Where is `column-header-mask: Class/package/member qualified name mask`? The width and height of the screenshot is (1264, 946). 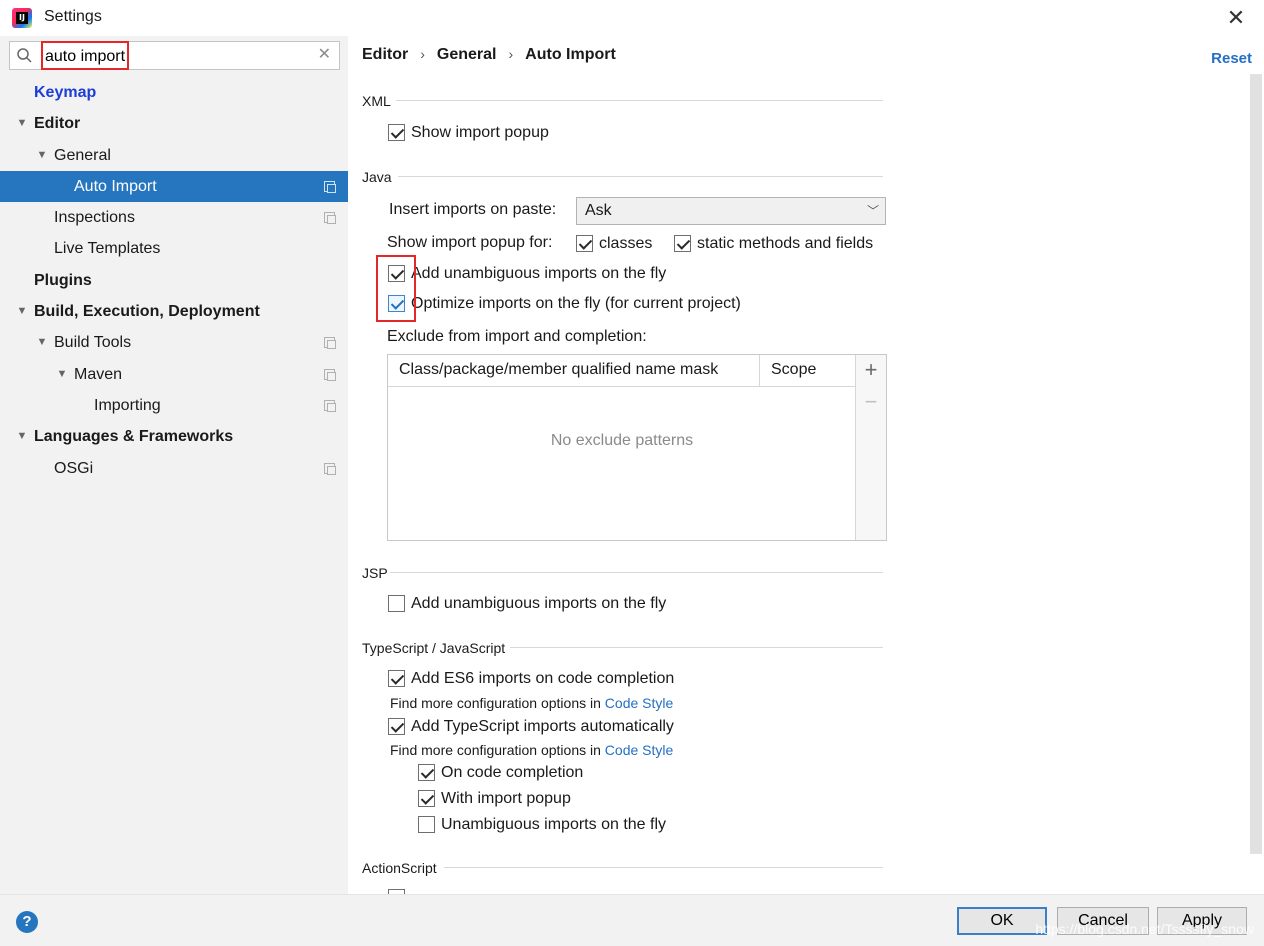 column-header-mask: Class/package/member qualified name mask is located at coordinates (558, 370).